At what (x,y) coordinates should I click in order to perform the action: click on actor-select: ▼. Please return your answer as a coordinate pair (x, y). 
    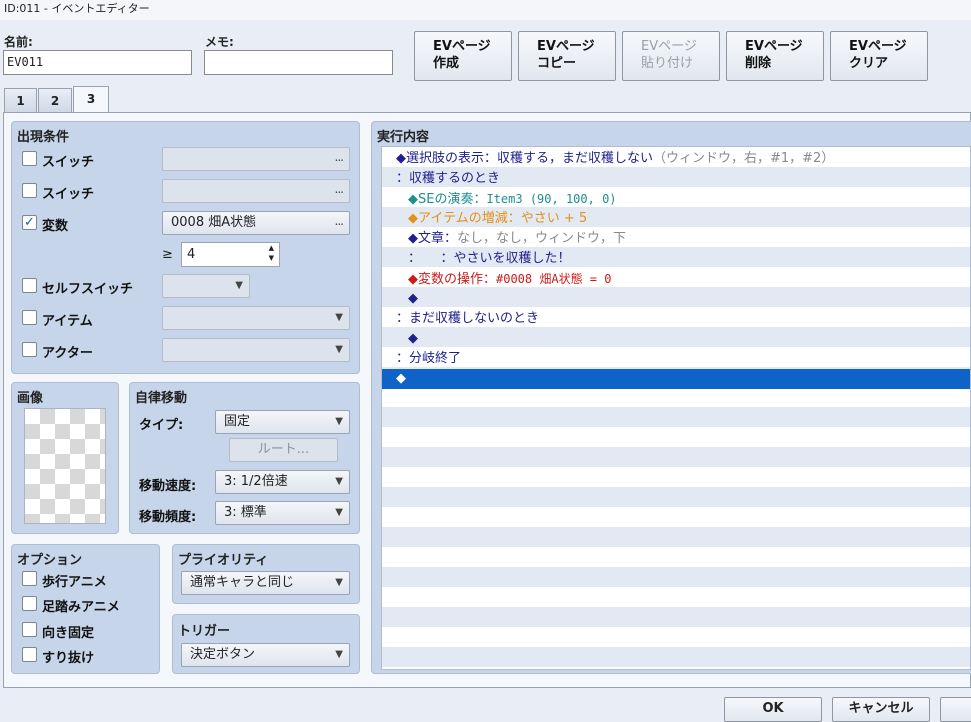
    Looking at the image, I should click on (256, 350).